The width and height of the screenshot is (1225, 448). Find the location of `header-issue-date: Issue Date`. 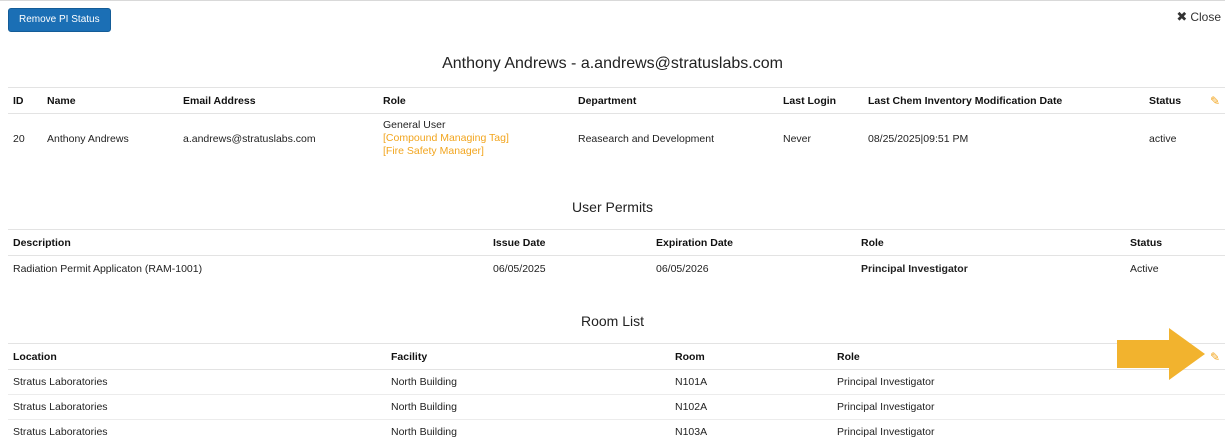

header-issue-date: Issue Date is located at coordinates (569, 242).